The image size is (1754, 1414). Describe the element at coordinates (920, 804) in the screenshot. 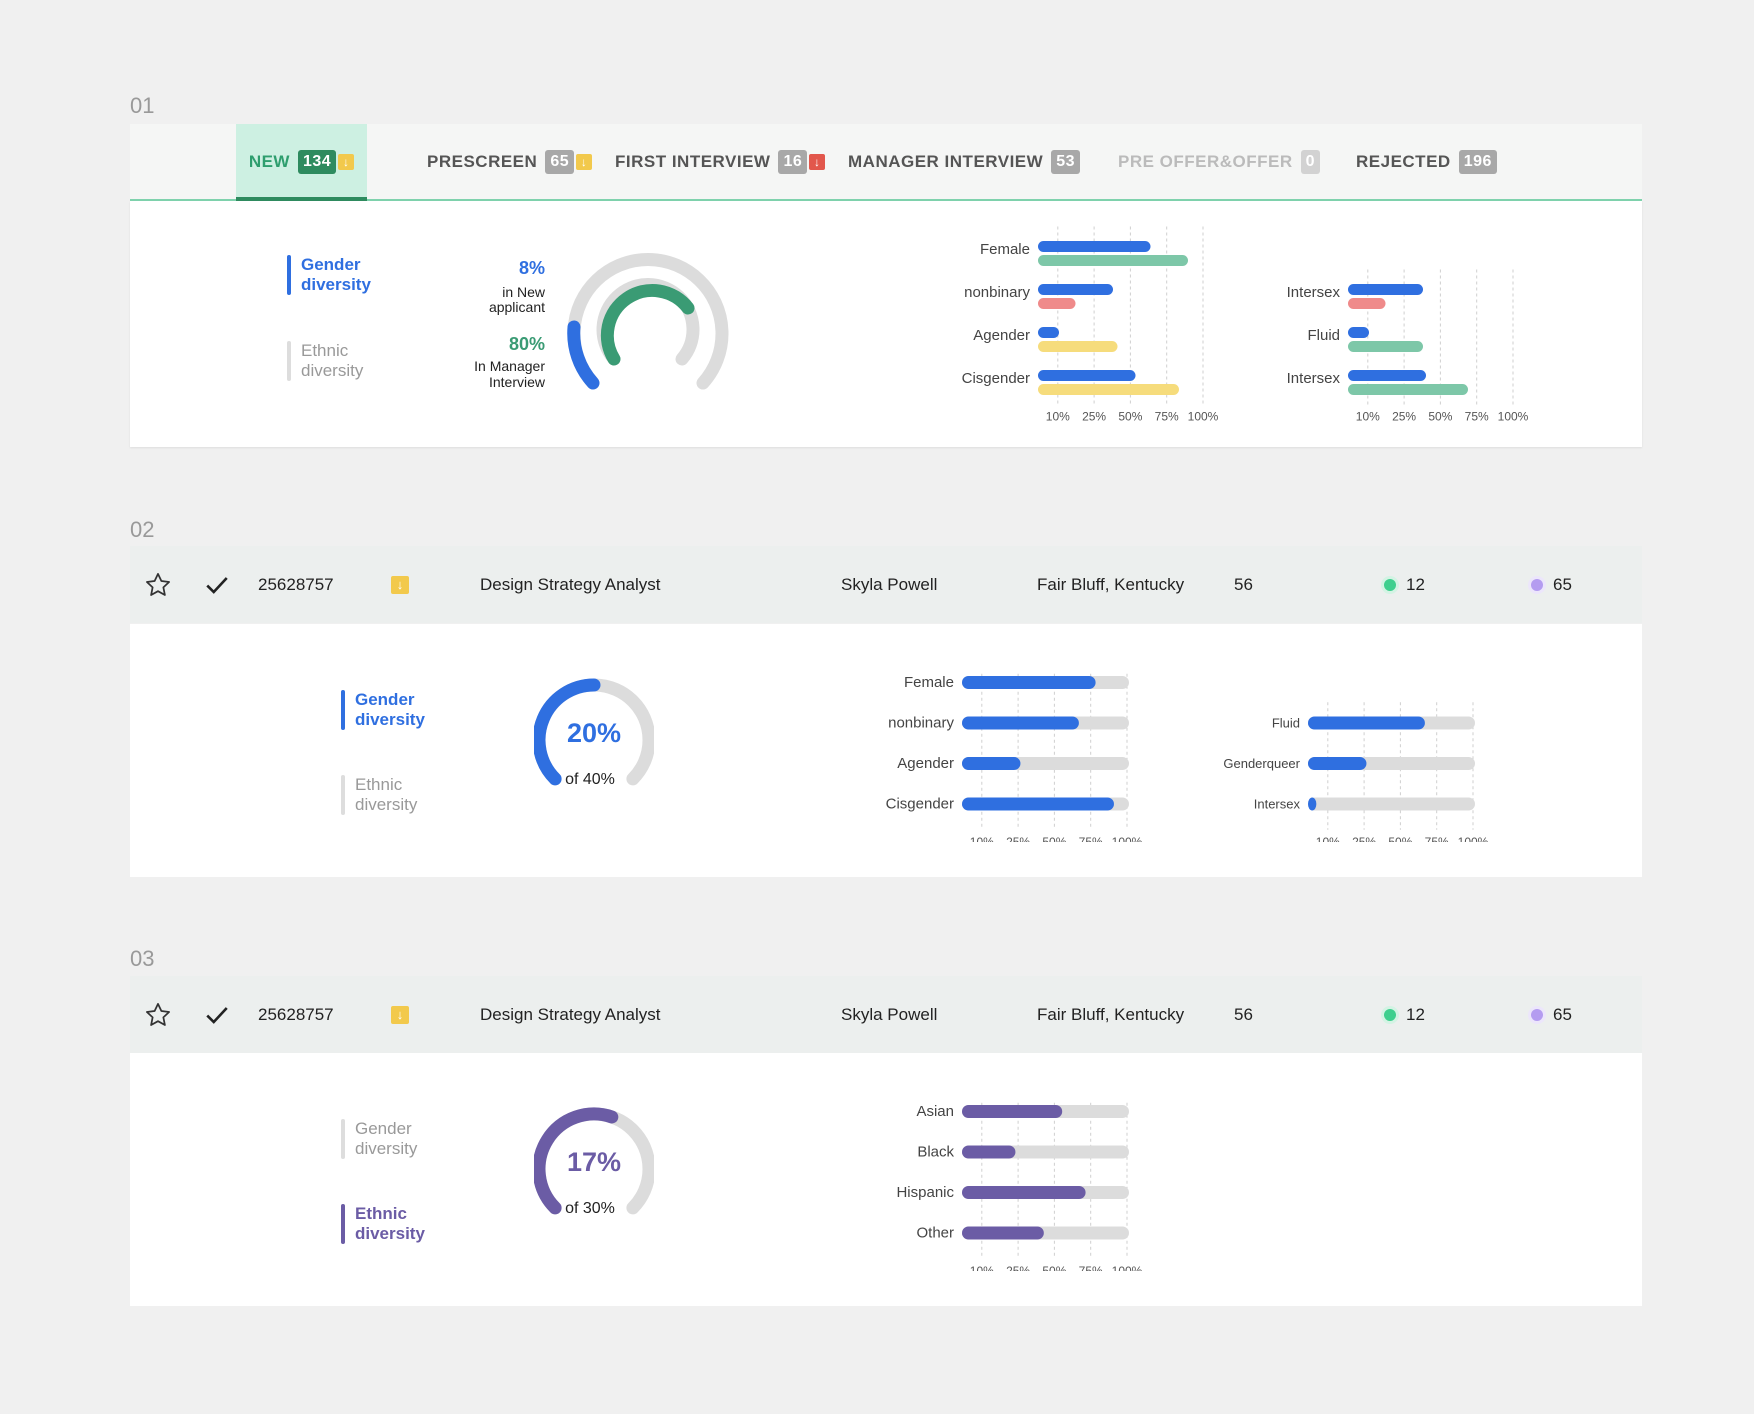

I see `category-label: Cisgender` at that location.